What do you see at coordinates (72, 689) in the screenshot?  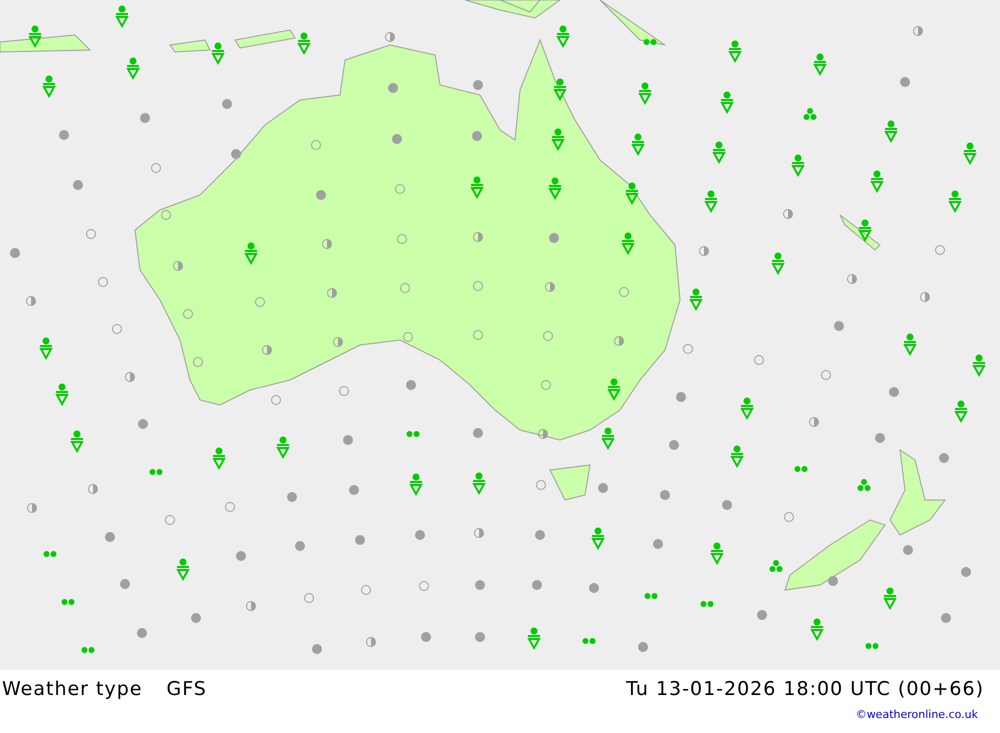 I see `map-title: Weather type` at bounding box center [72, 689].